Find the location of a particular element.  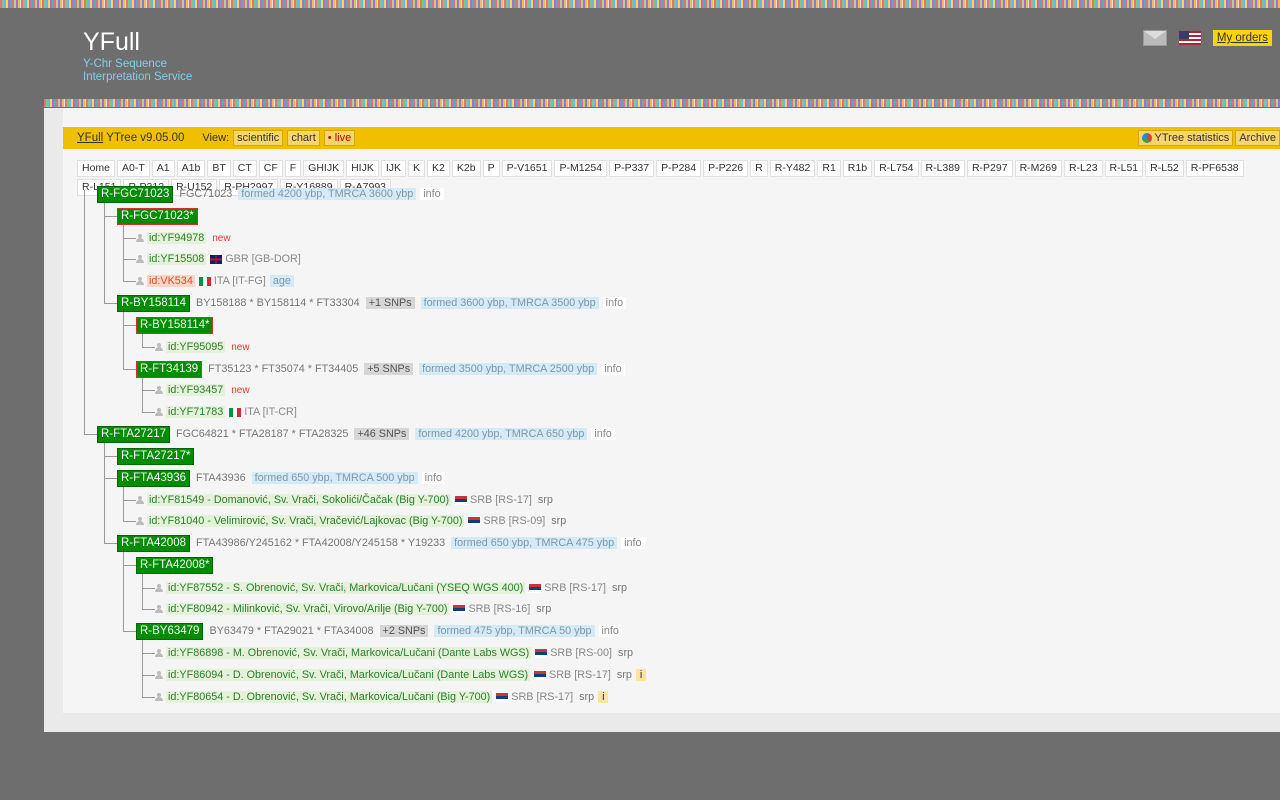

nav-item: R1b is located at coordinates (857, 168).